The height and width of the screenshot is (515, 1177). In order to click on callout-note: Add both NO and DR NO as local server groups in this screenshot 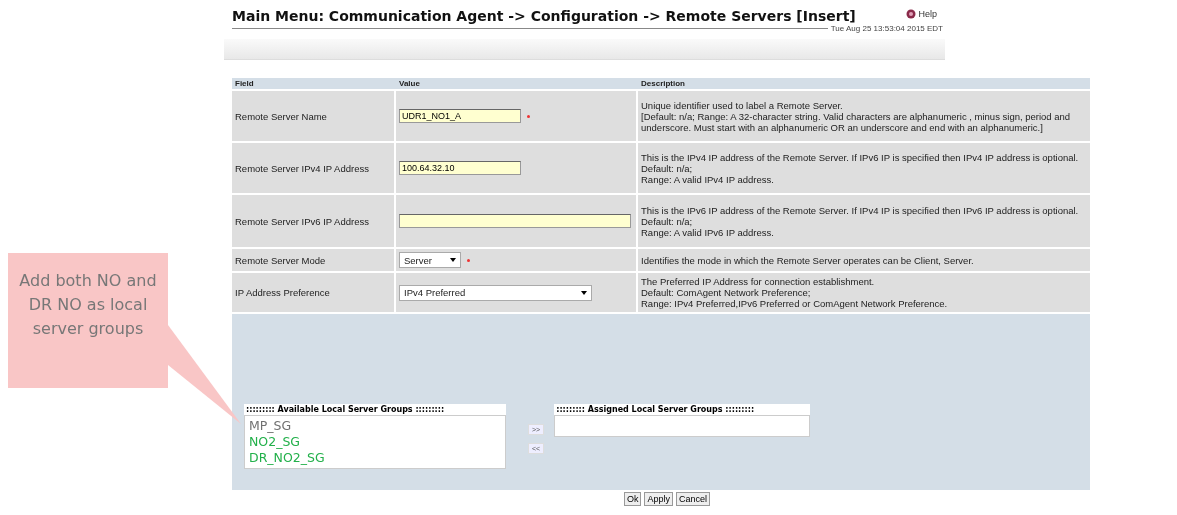, I will do `click(88, 320)`.